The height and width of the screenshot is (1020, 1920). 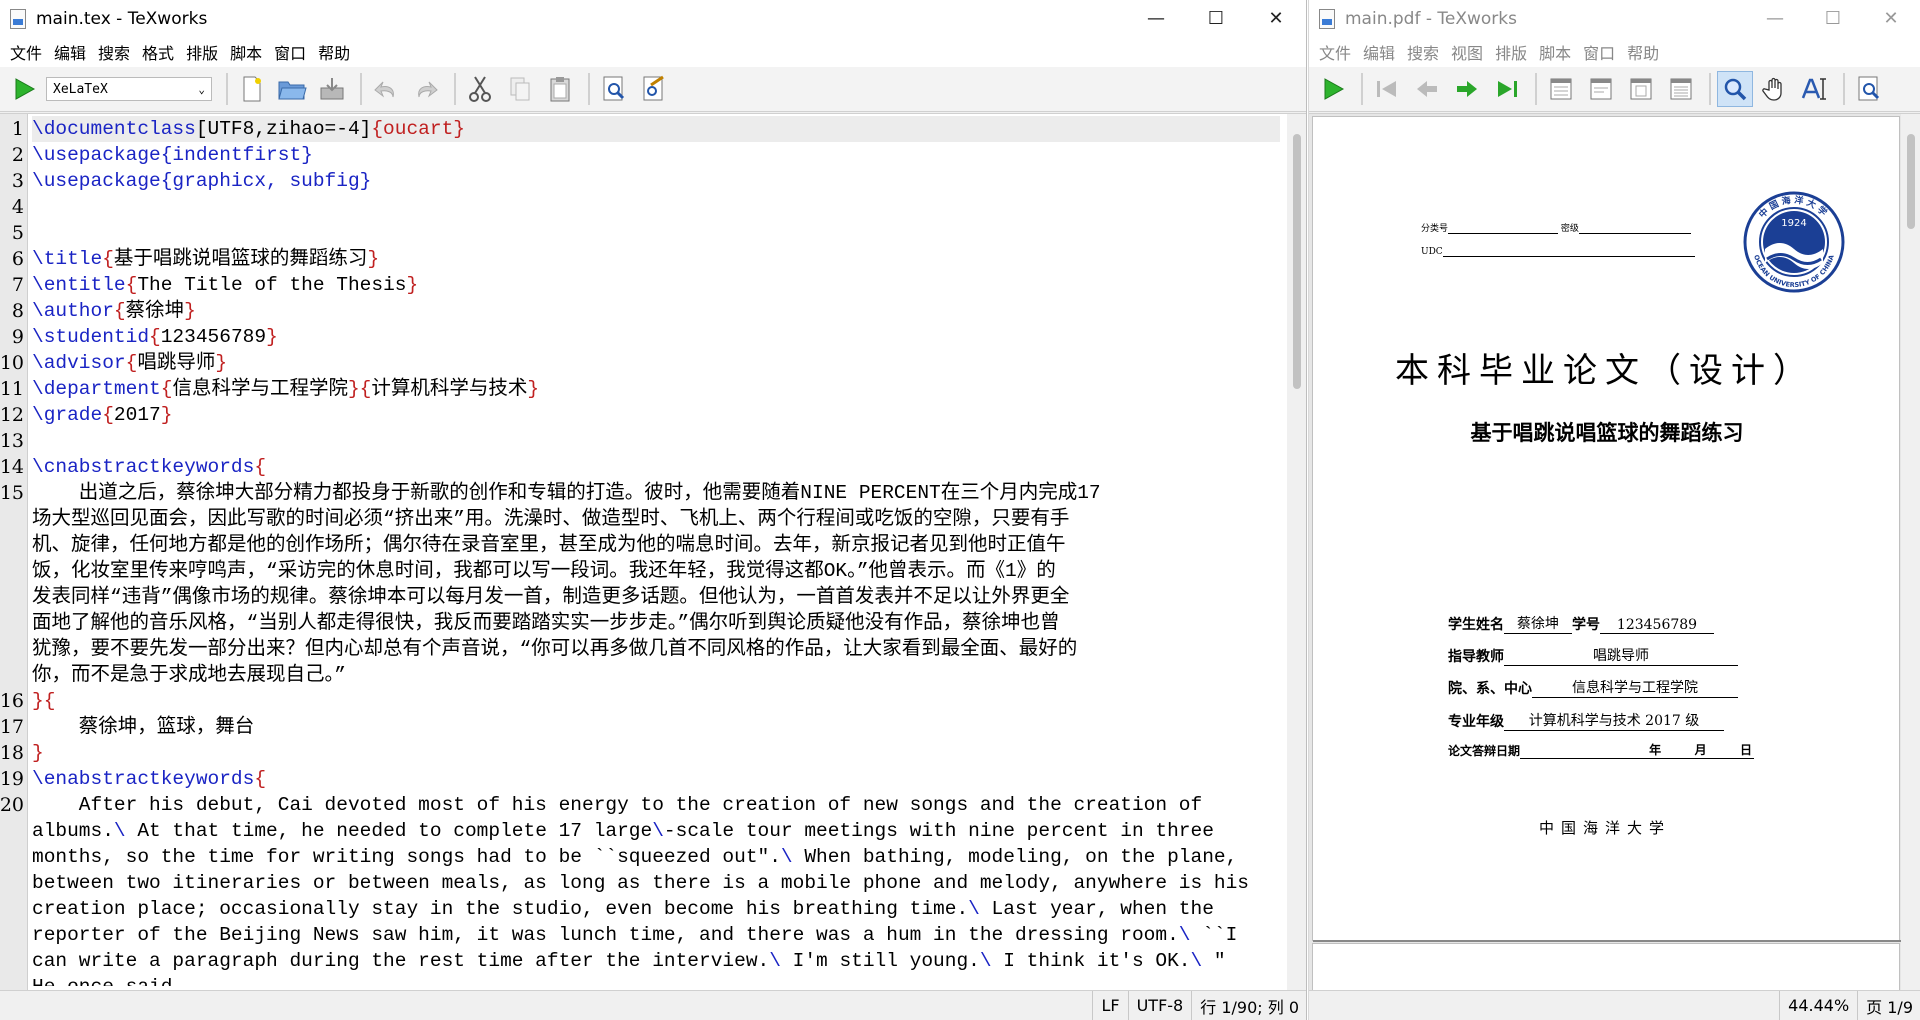 What do you see at coordinates (1681, 89) in the screenshot?
I see `fit-content-button` at bounding box center [1681, 89].